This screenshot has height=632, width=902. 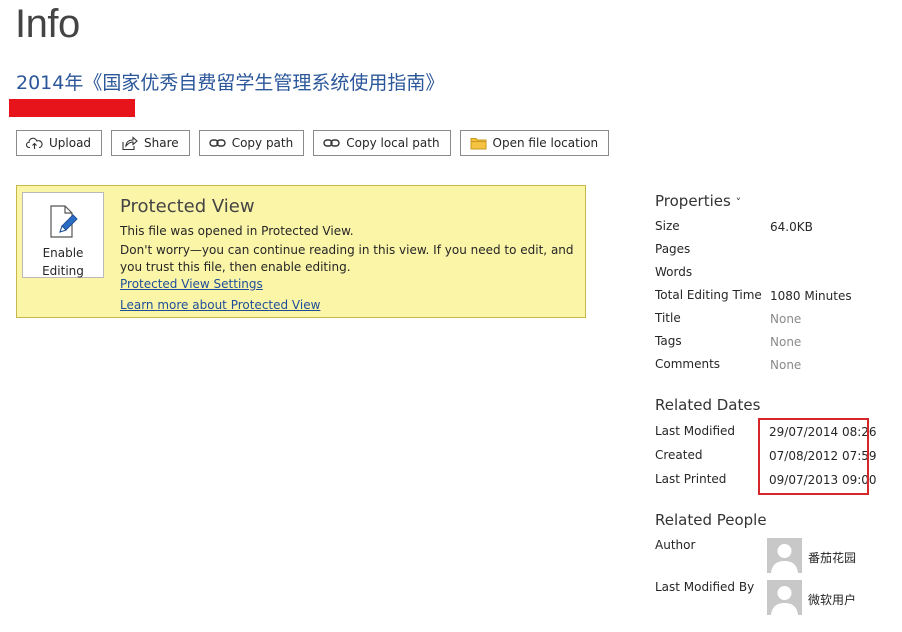 I want to click on open-file-location-button: Open file location, so click(x=534, y=143).